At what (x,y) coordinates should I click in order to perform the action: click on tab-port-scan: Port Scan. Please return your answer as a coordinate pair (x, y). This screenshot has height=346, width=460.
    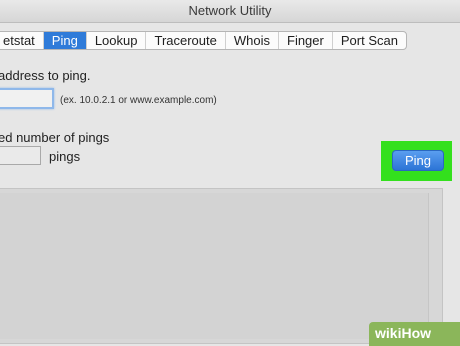
    Looking at the image, I should click on (369, 40).